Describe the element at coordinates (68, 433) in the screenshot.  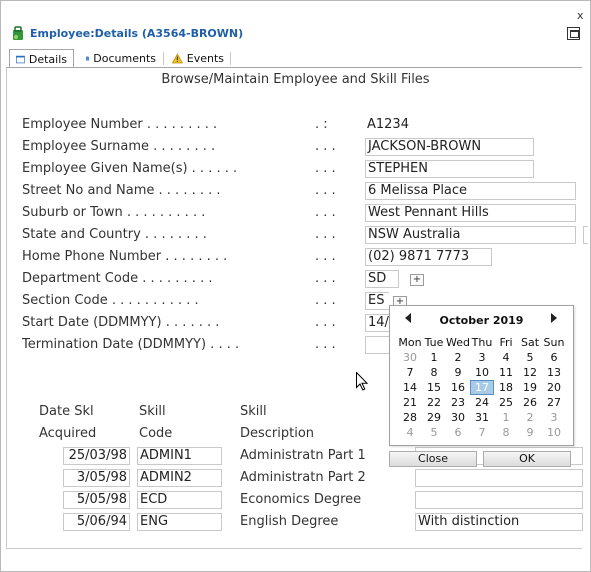
I see `header-date-acquired-2: Acquired` at that location.